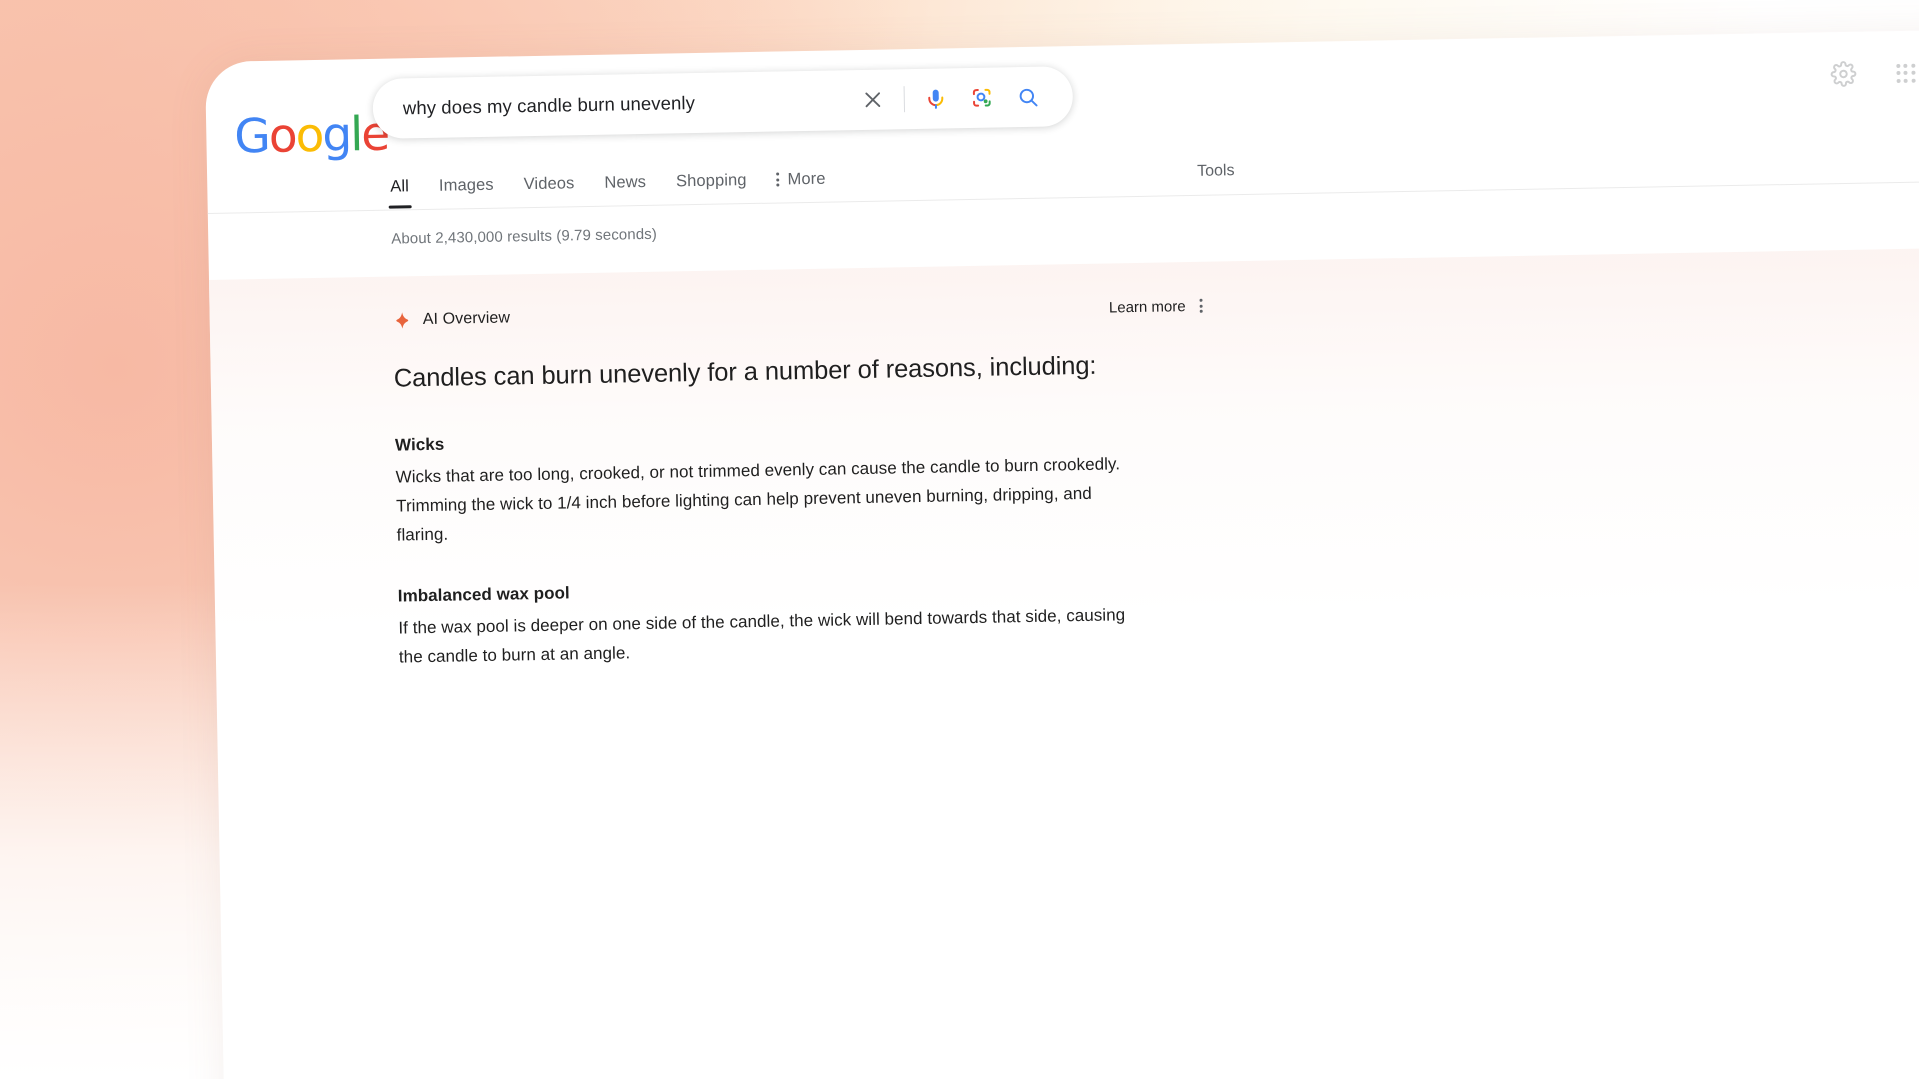  Describe the element at coordinates (904, 99) in the screenshot. I see `search-divider` at that location.